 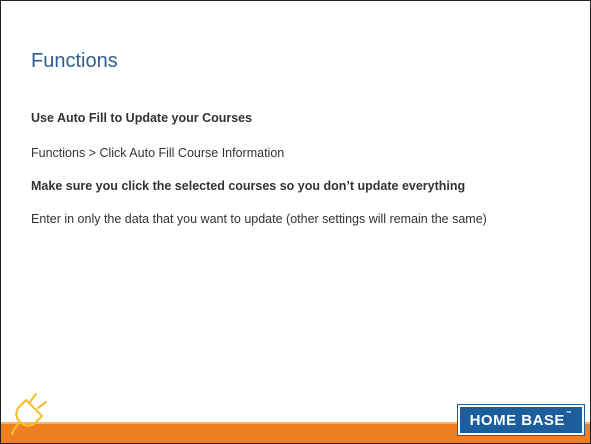 I want to click on trademark-mark: ™, so click(x=569, y=414).